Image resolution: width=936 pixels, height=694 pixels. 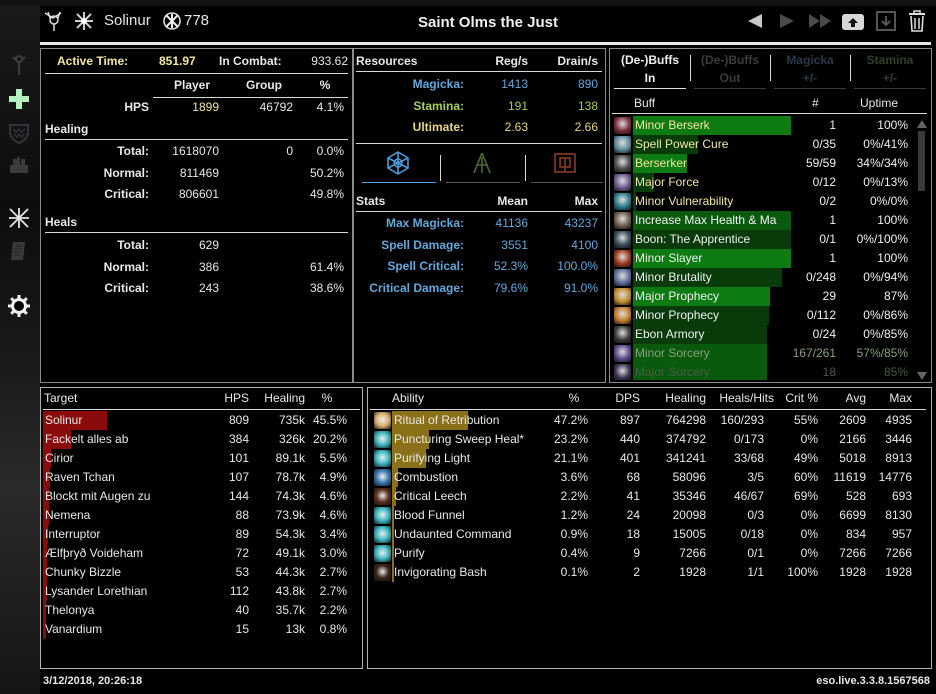 What do you see at coordinates (177, 61) in the screenshot?
I see `active-time-value: 851.97` at bounding box center [177, 61].